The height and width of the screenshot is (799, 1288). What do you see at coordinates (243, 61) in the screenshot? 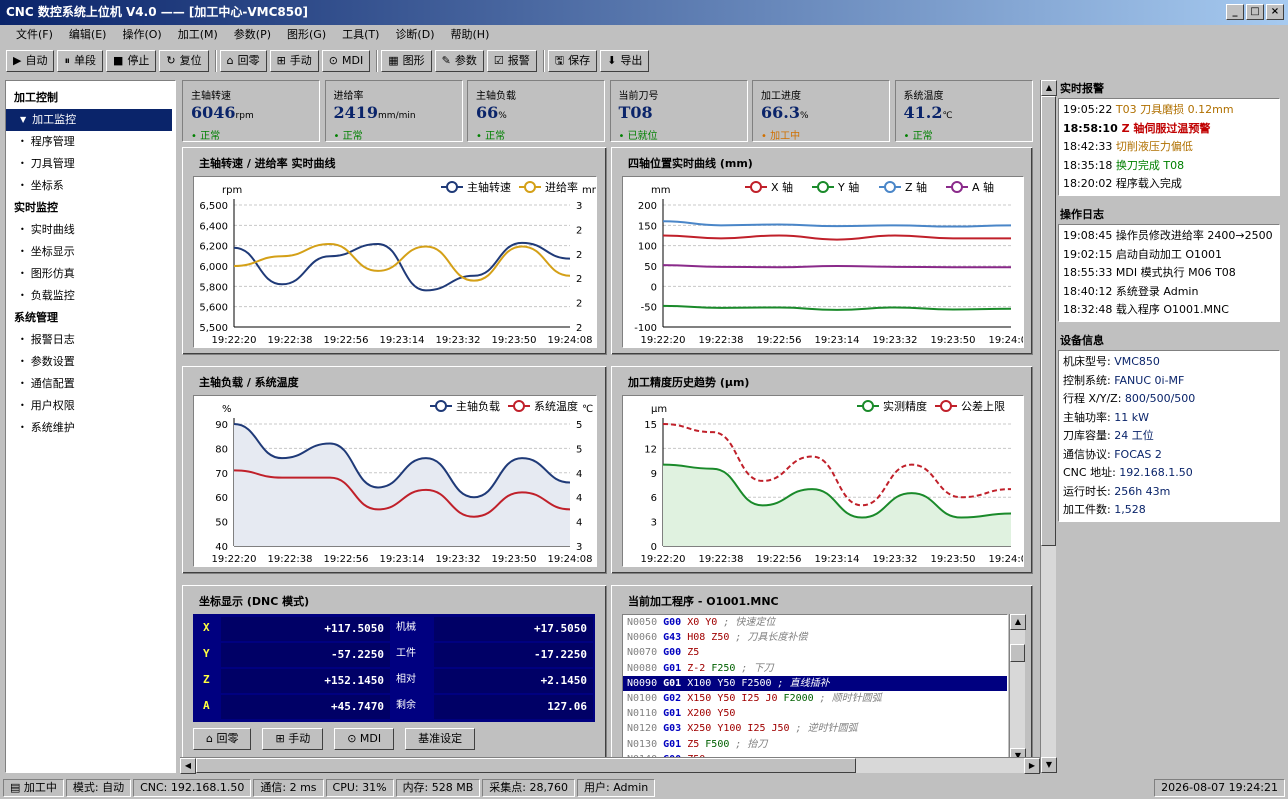
I see `toolbar-button-5: ⌂ 回零` at bounding box center [243, 61].